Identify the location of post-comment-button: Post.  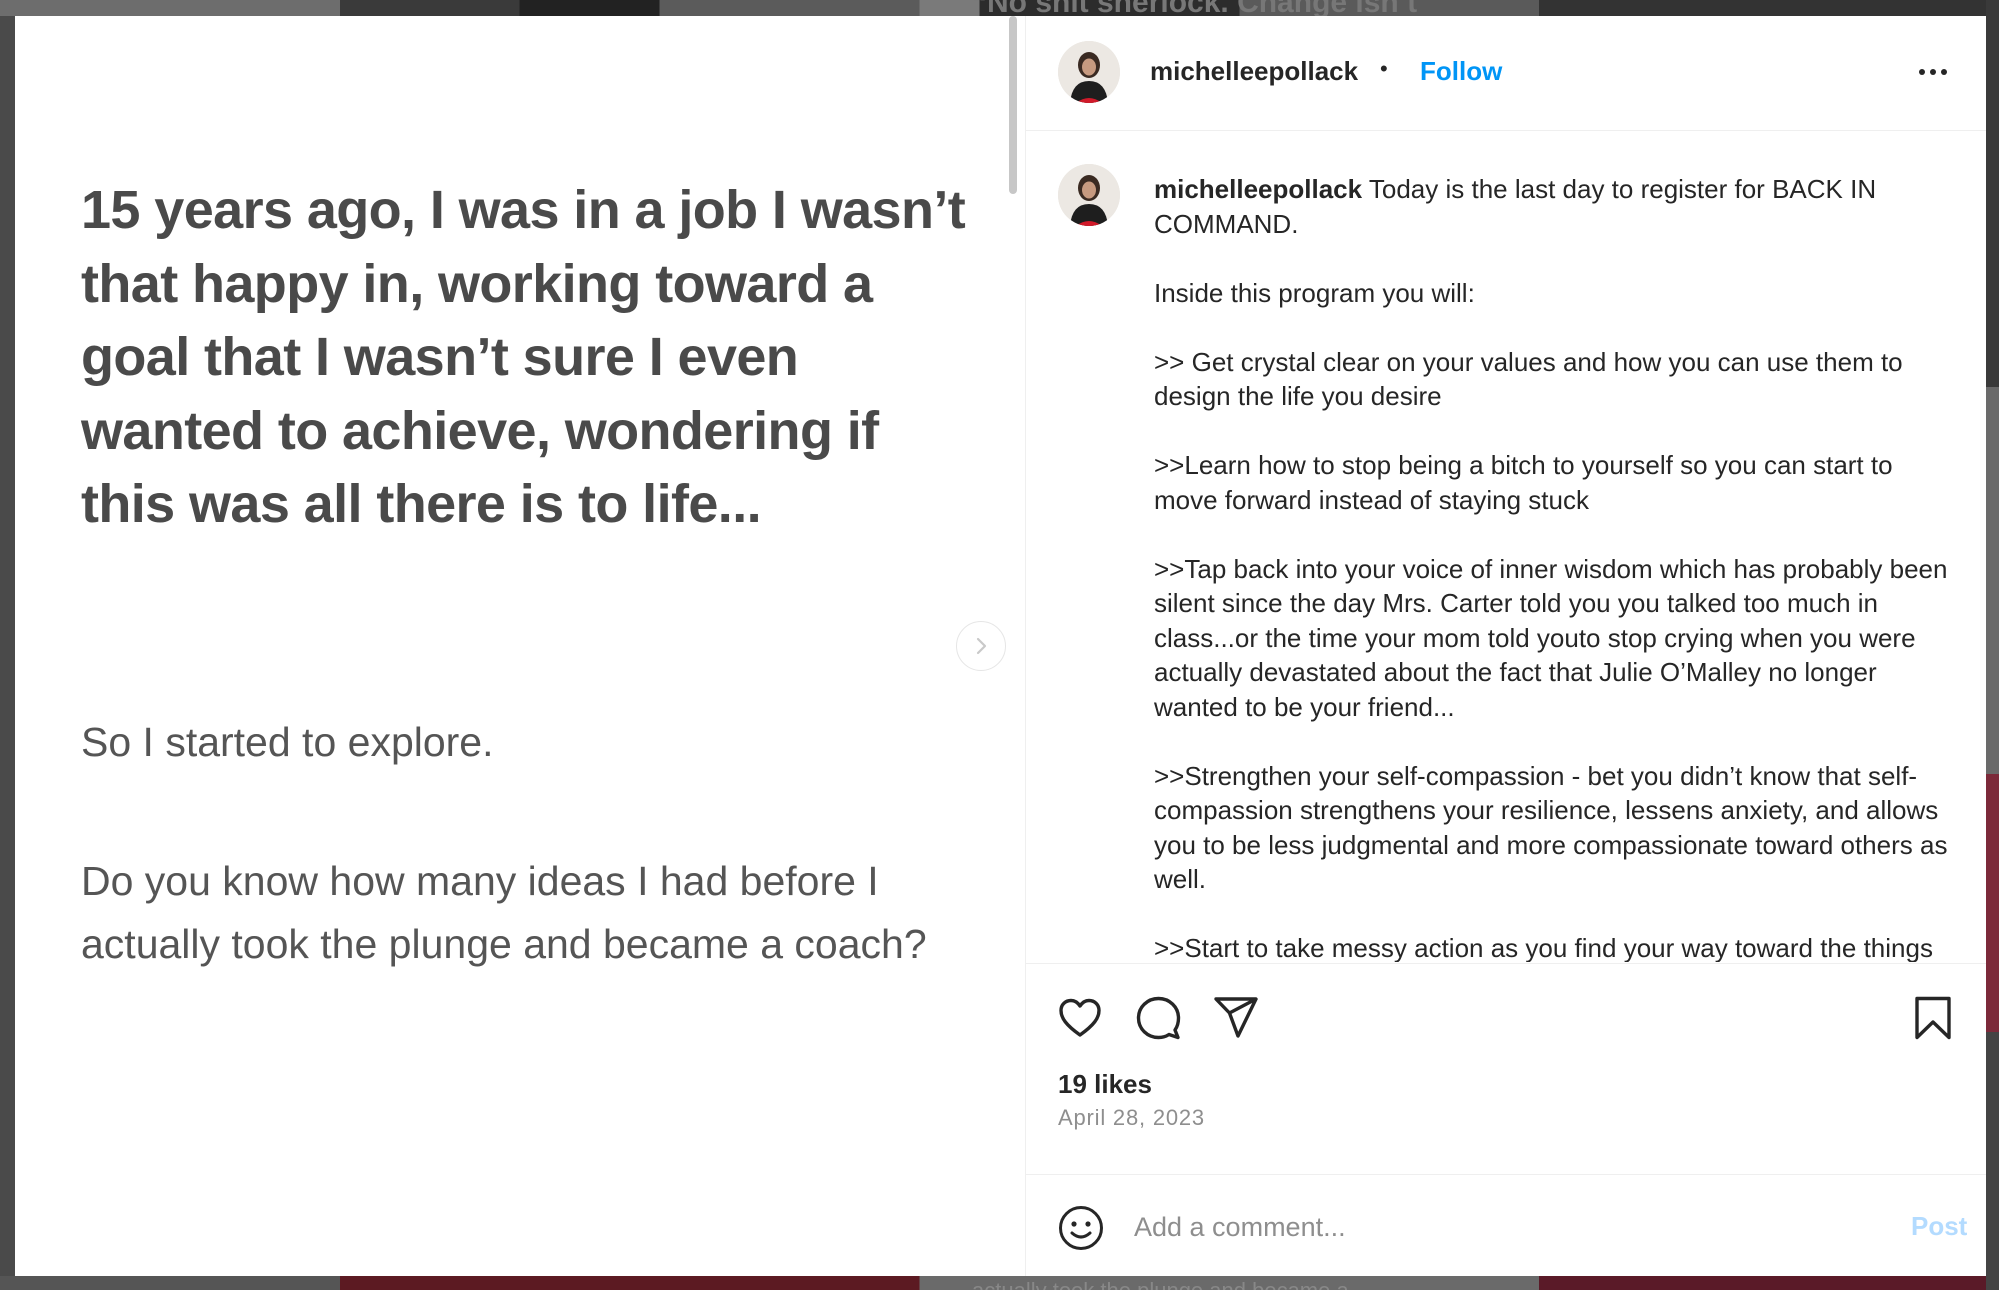
(1939, 1226).